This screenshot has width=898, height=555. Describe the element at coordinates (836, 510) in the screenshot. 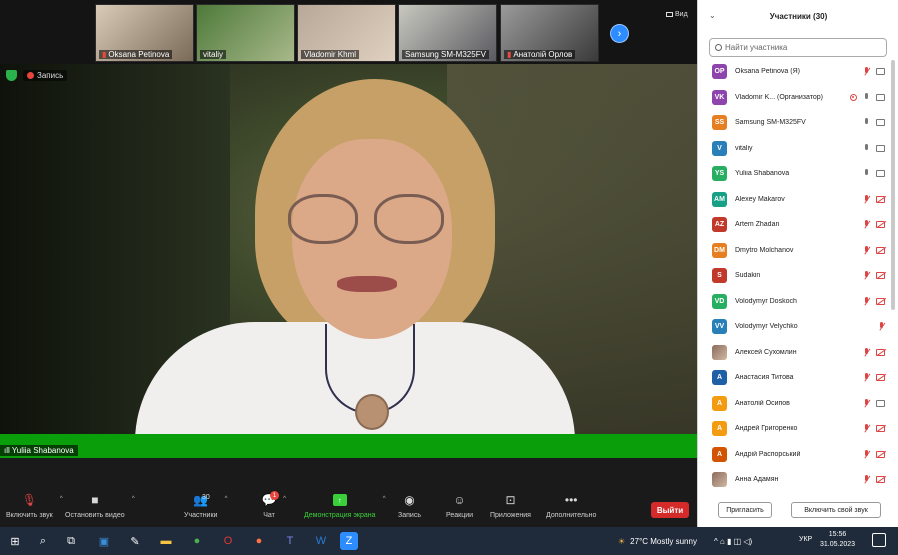

I see `unmute-self-button: Включить свой звук` at that location.